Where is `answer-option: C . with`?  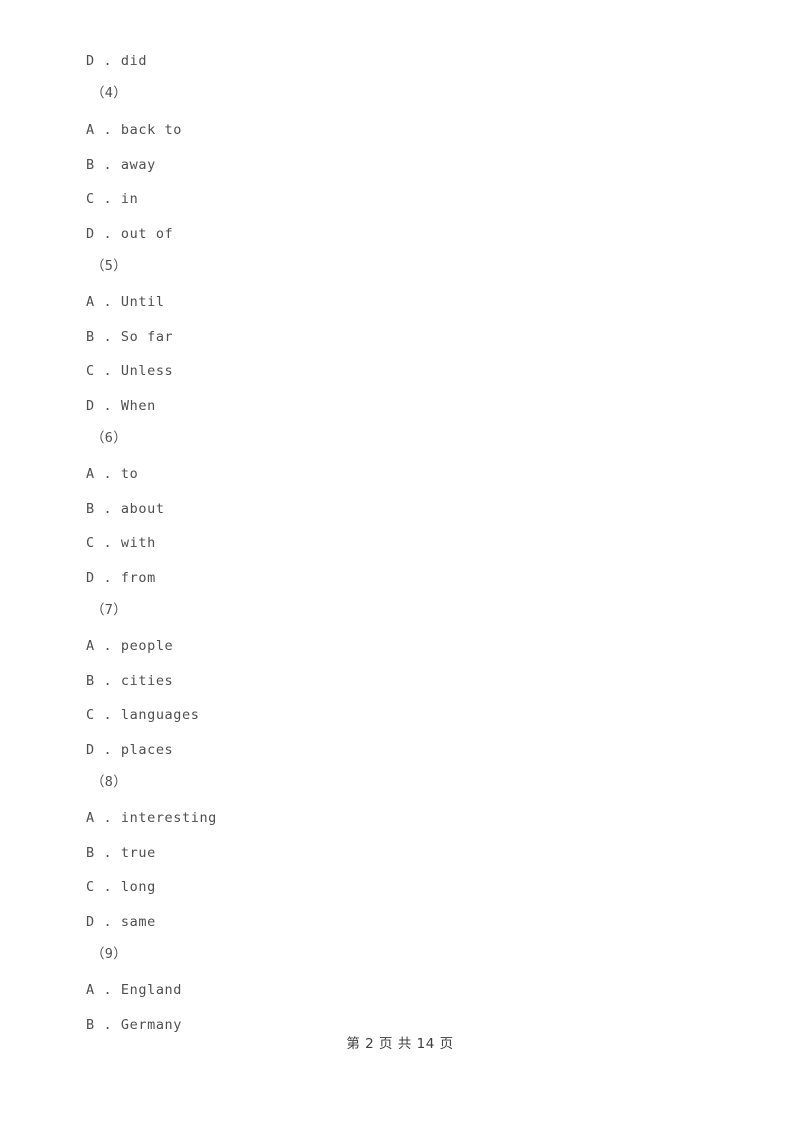
answer-option: C . with is located at coordinates (121, 543).